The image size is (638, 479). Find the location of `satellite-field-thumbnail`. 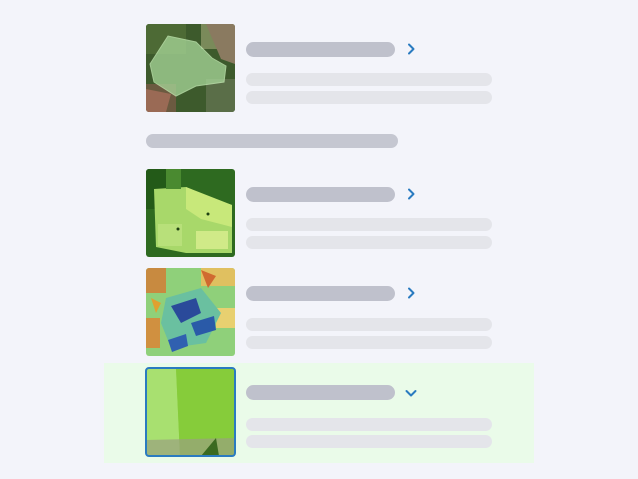

satellite-field-thumbnail is located at coordinates (190, 68).